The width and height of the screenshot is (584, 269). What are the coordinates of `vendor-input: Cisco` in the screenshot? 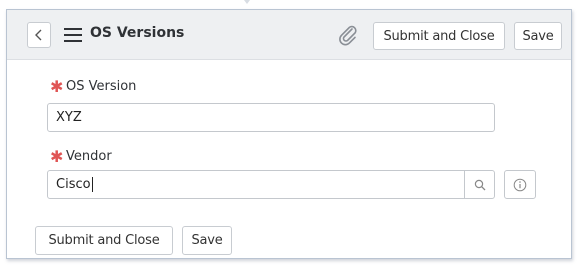 It's located at (271, 184).